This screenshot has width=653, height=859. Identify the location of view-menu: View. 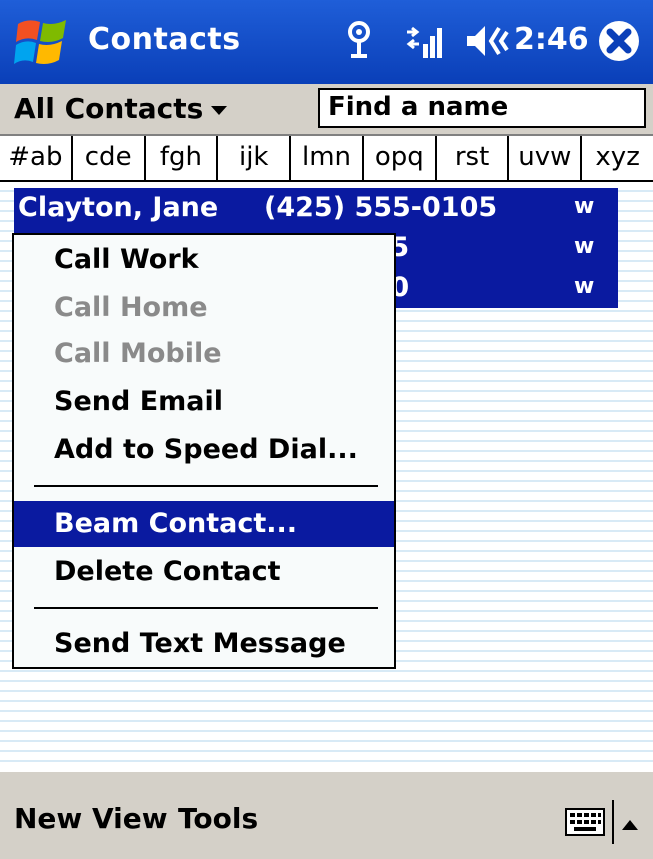
(130, 818).